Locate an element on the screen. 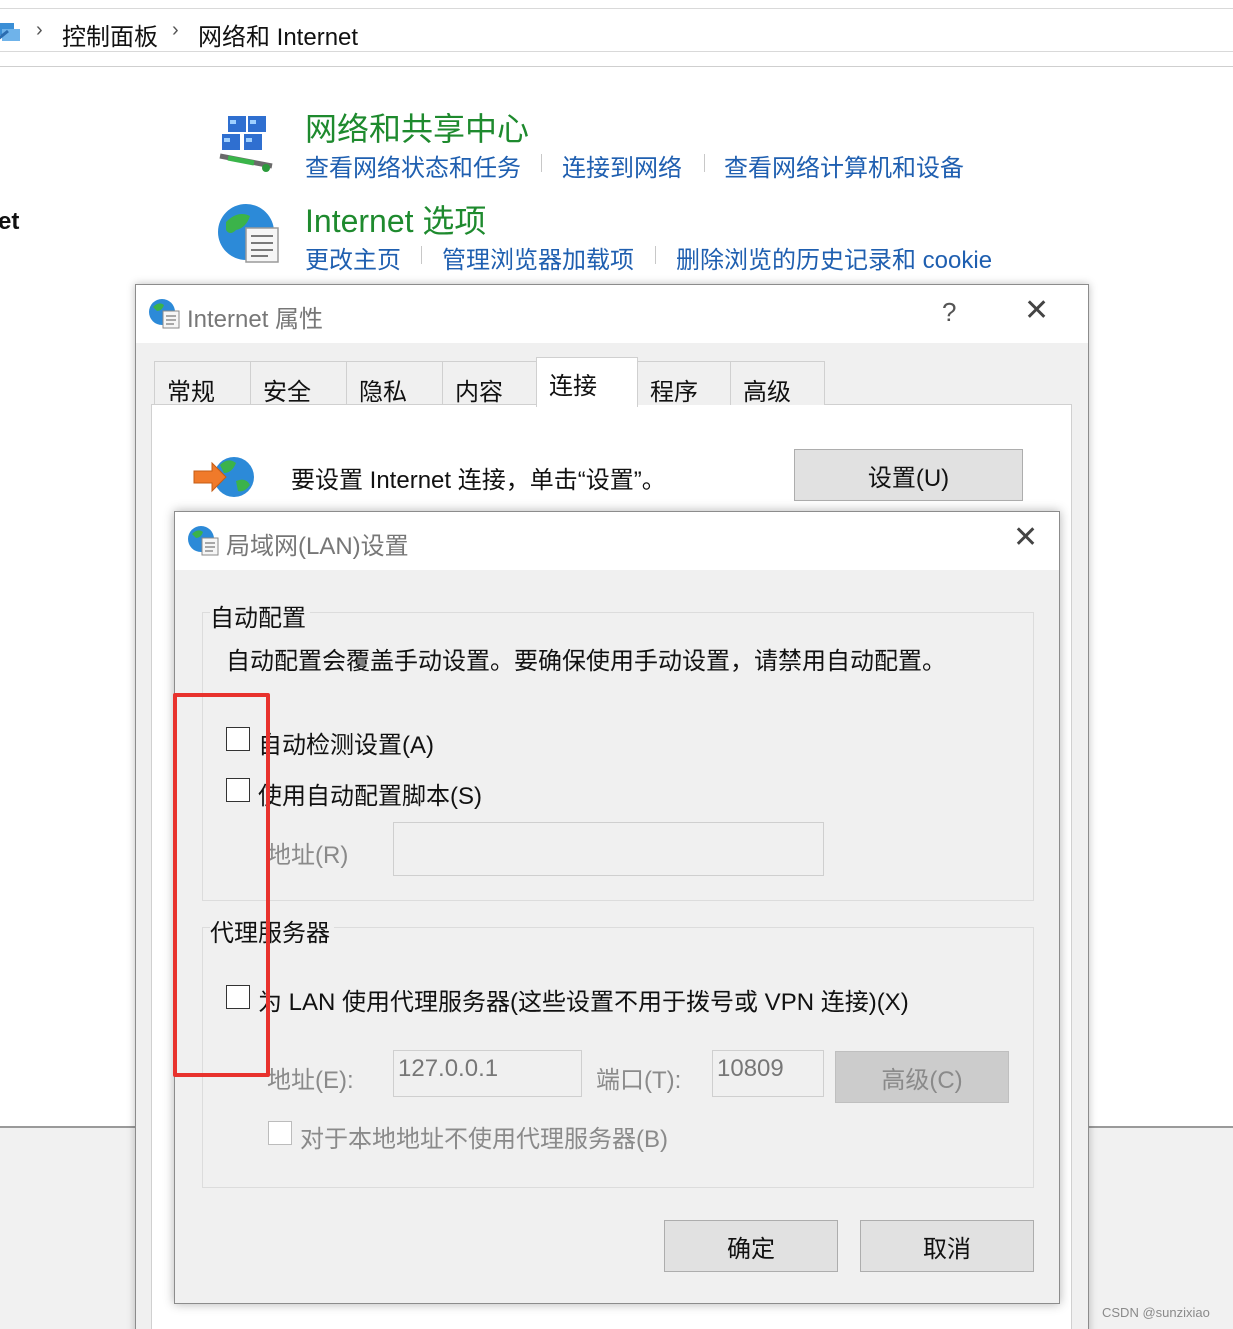 Image resolution: width=1233 pixels, height=1329 pixels. setup-button: 设置(U) is located at coordinates (908, 475).